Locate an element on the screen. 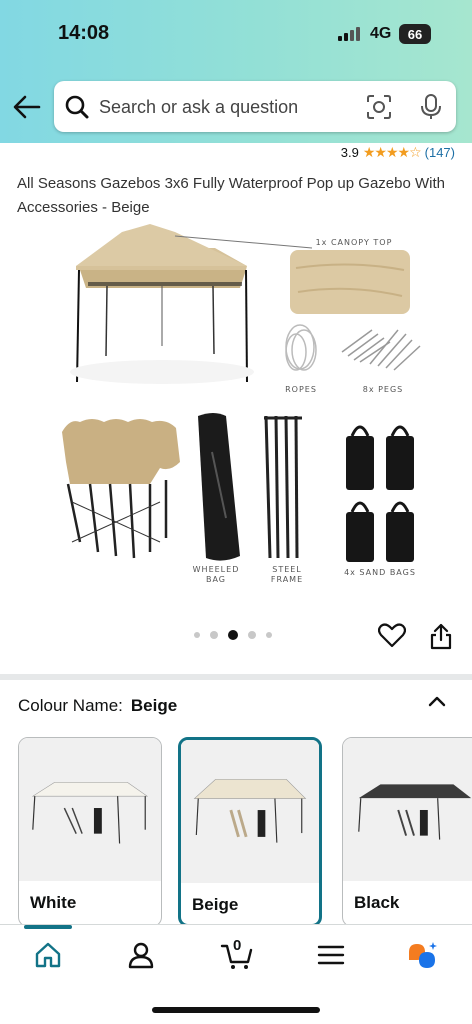 This screenshot has height=1024, width=472. bag-label-2: BAG is located at coordinates (216, 579).